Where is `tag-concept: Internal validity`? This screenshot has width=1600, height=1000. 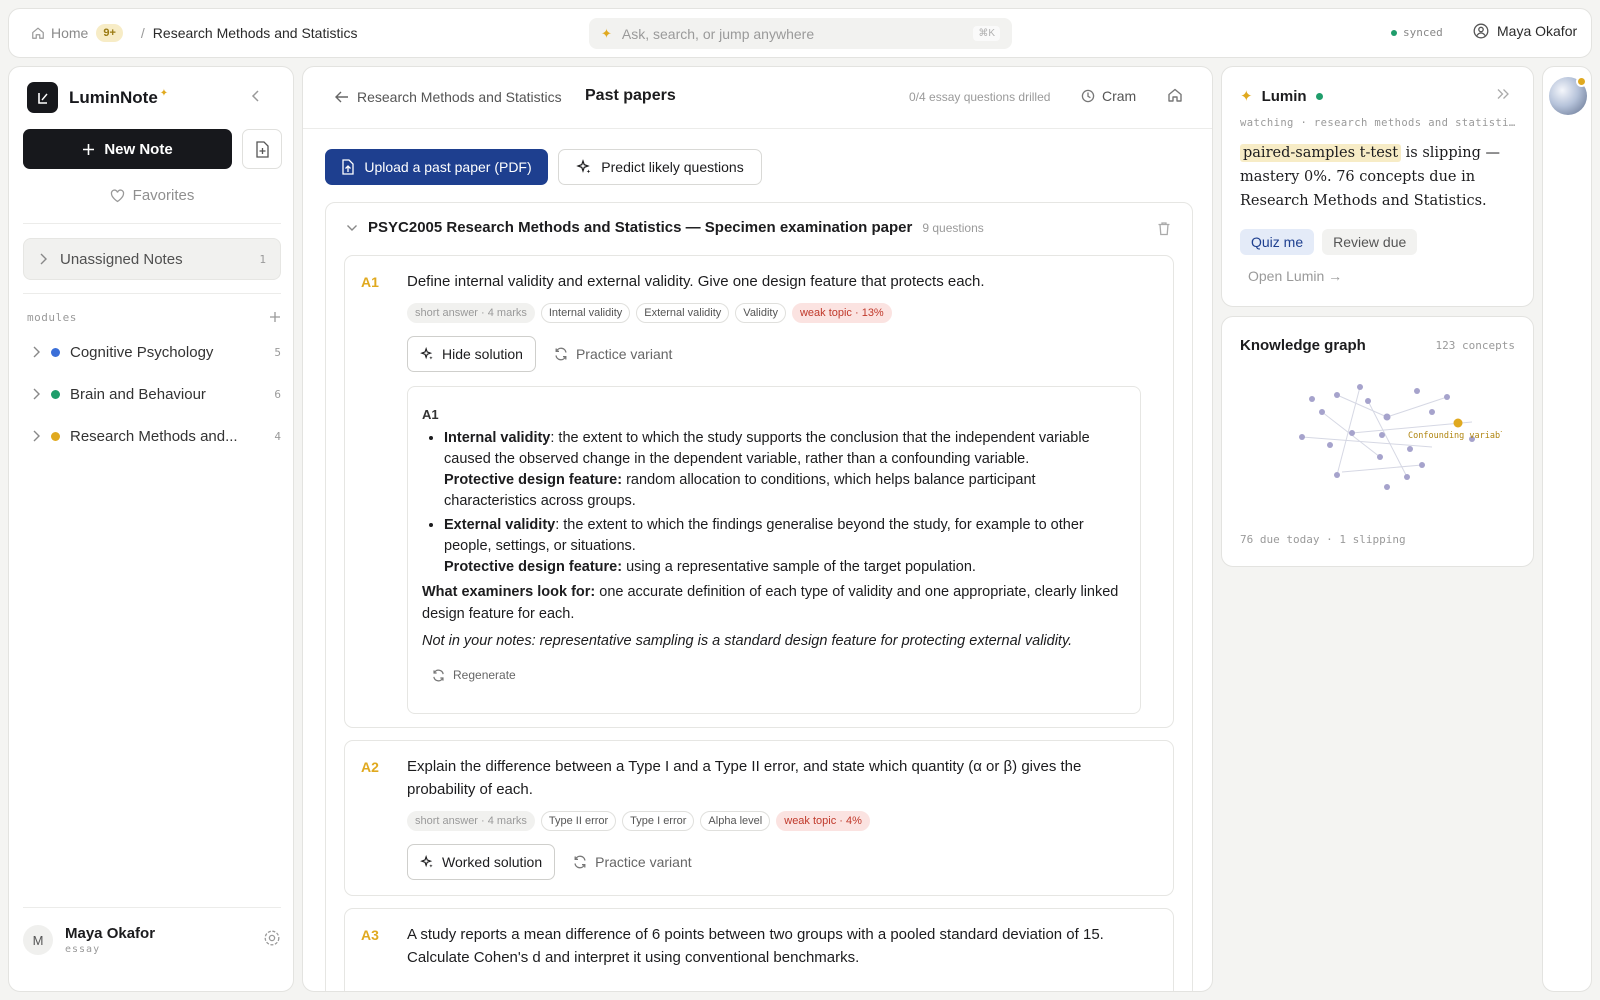
tag-concept: Internal validity is located at coordinates (585, 313).